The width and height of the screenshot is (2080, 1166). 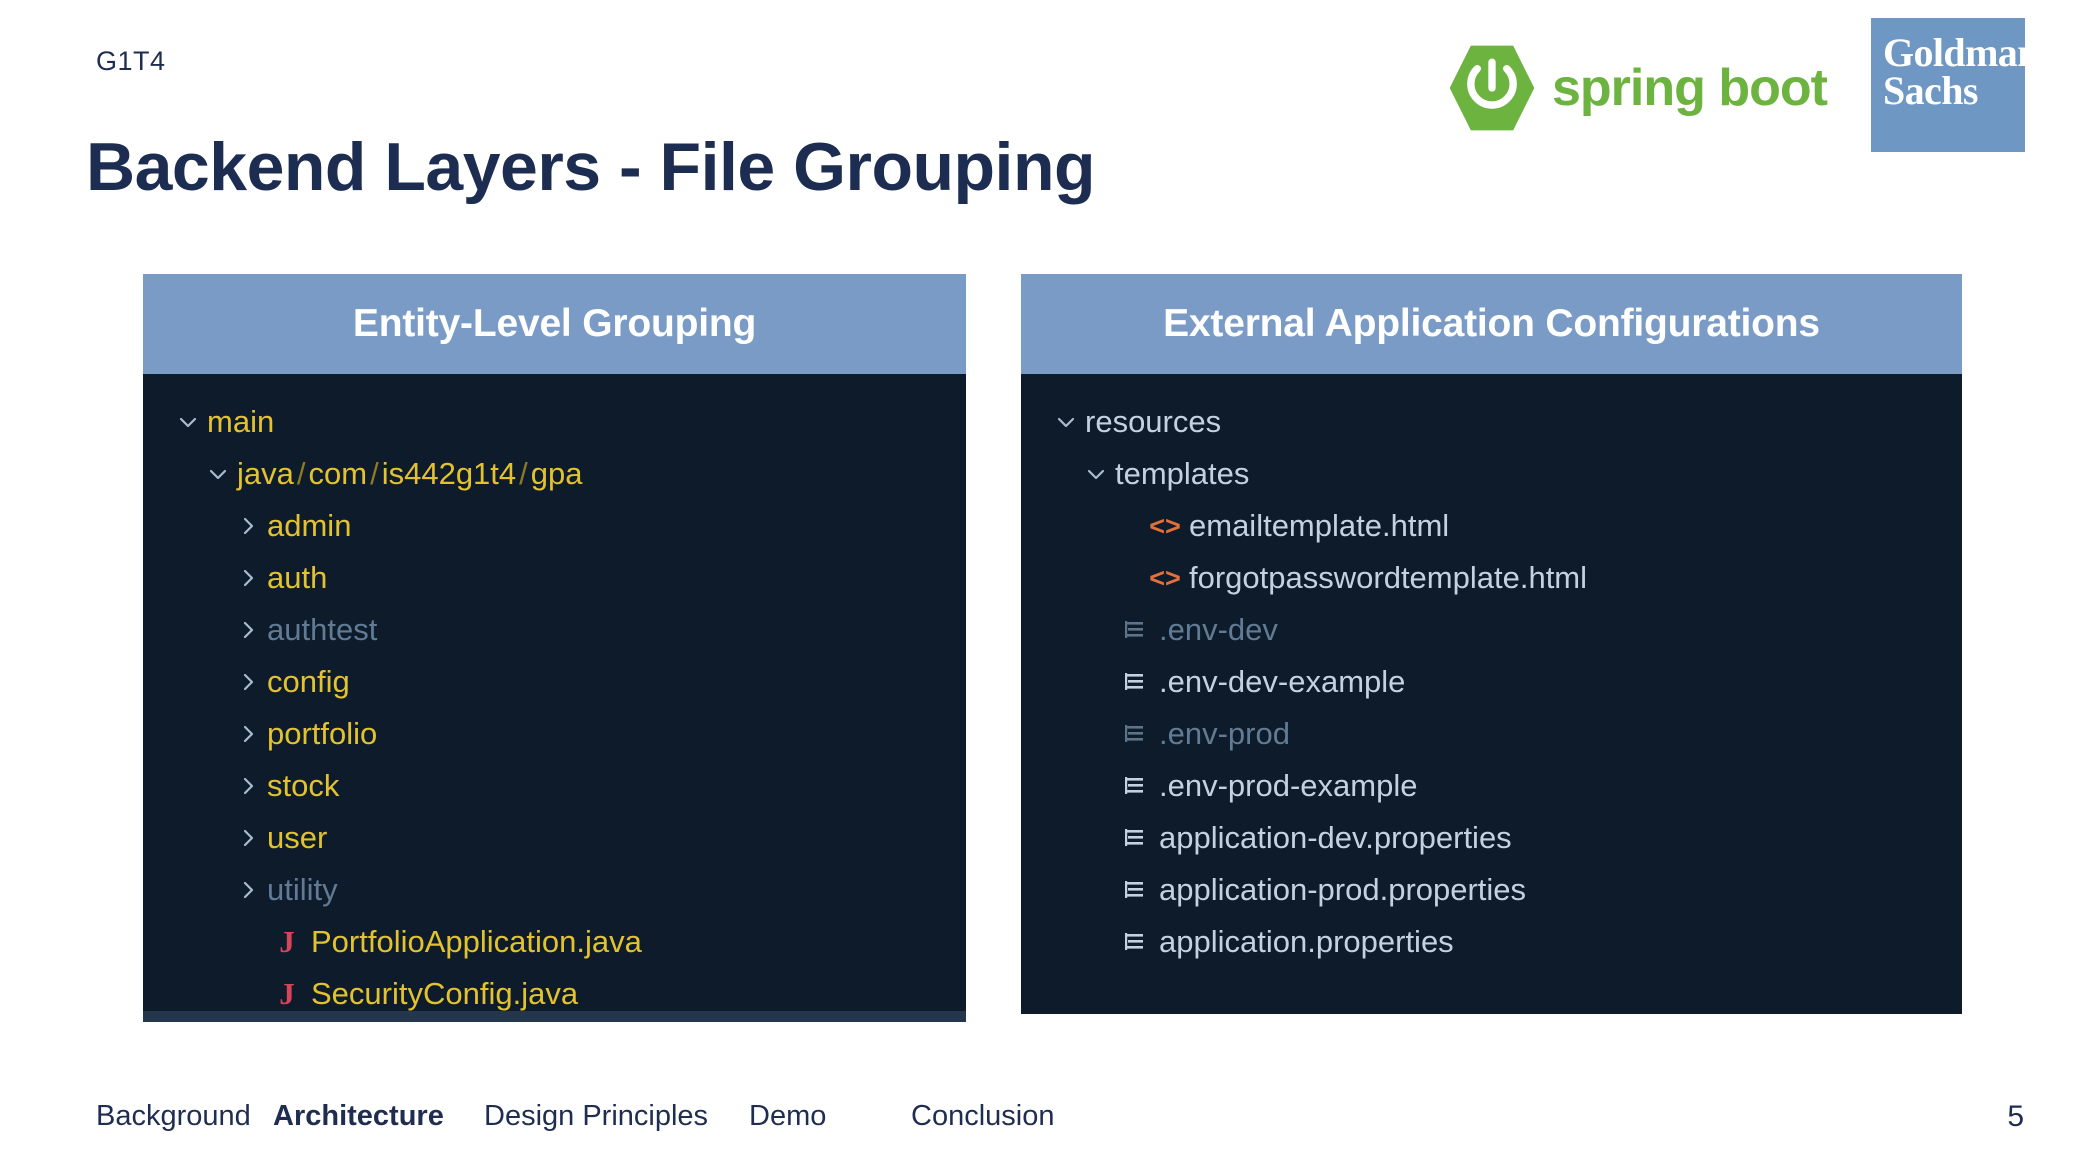 What do you see at coordinates (297, 837) in the screenshot?
I see `tree-row-label: user` at bounding box center [297, 837].